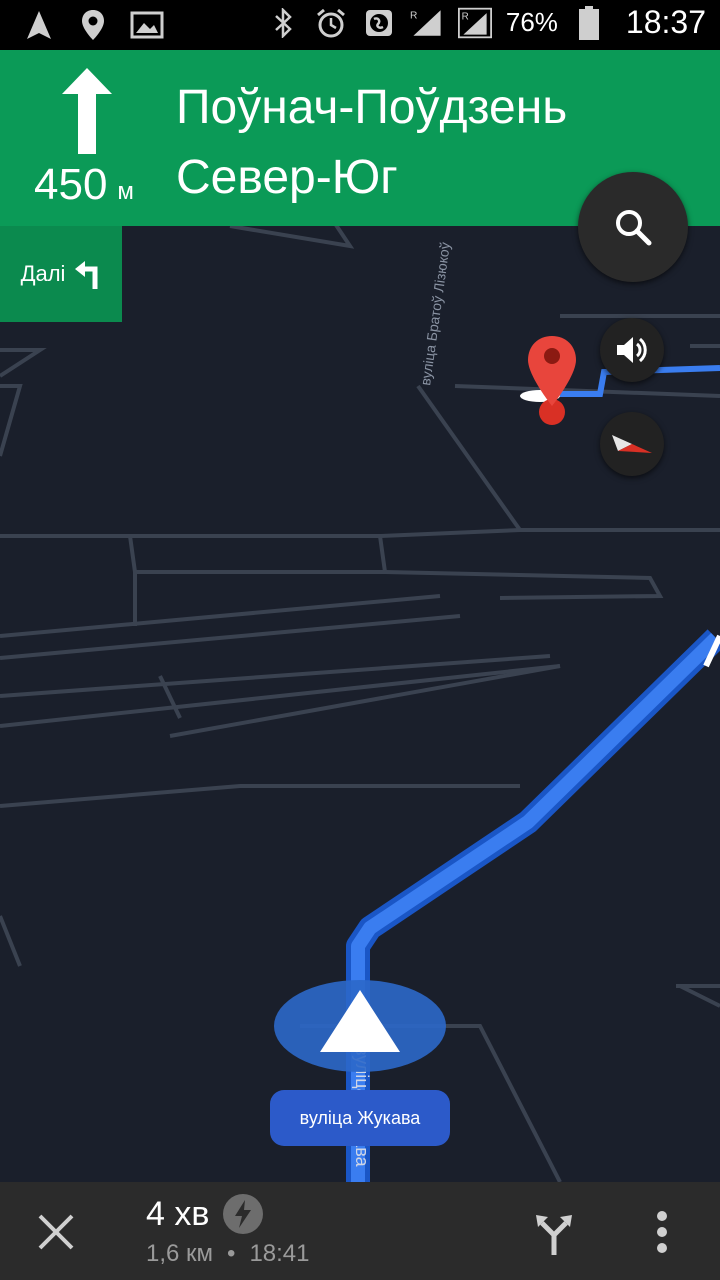  I want to click on distance-unit: м, so click(125, 191).